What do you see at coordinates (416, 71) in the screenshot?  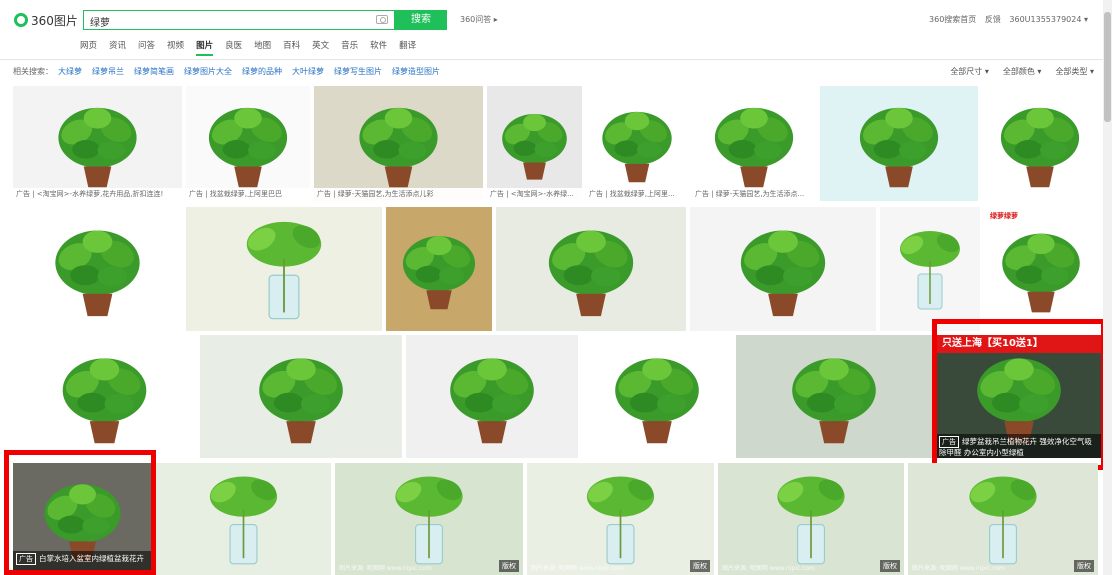 I see `related-keyword: 绿萝造型图片` at bounding box center [416, 71].